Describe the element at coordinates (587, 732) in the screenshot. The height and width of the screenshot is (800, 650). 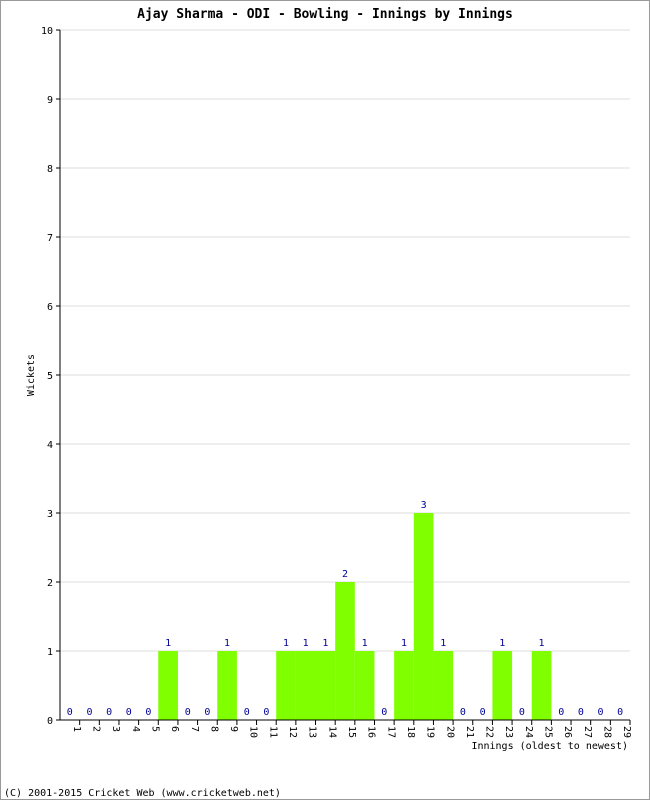
I see `x-tick-label: 27` at that location.